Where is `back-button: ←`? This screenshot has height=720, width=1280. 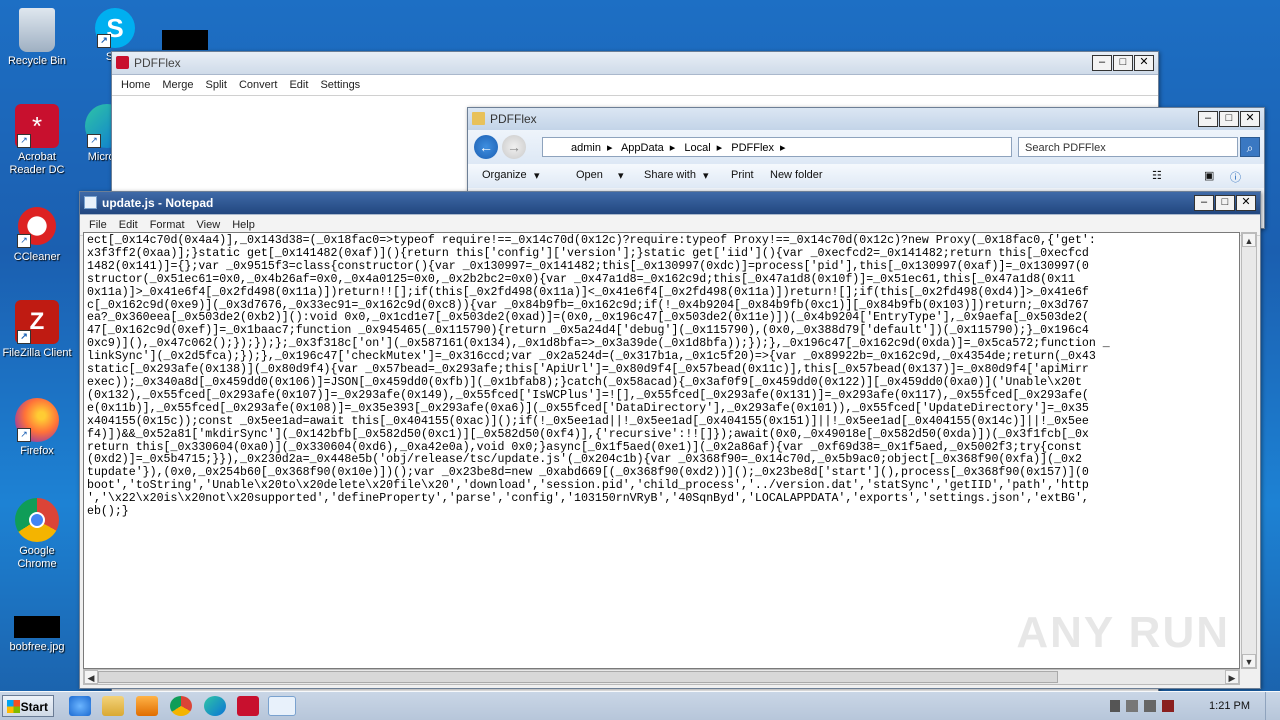
back-button: ← is located at coordinates (486, 147).